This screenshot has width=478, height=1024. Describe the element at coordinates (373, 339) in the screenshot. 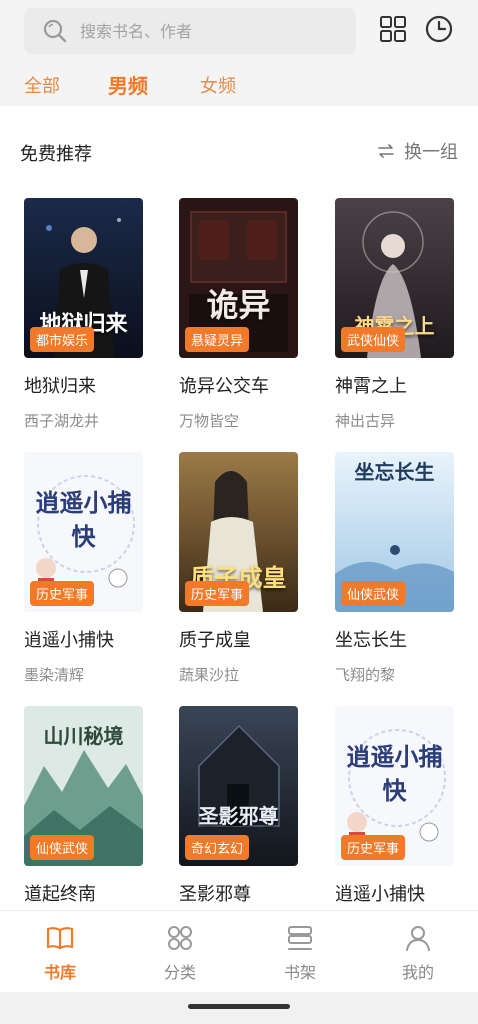

I see `genre-badge: 武侠仙侠` at that location.